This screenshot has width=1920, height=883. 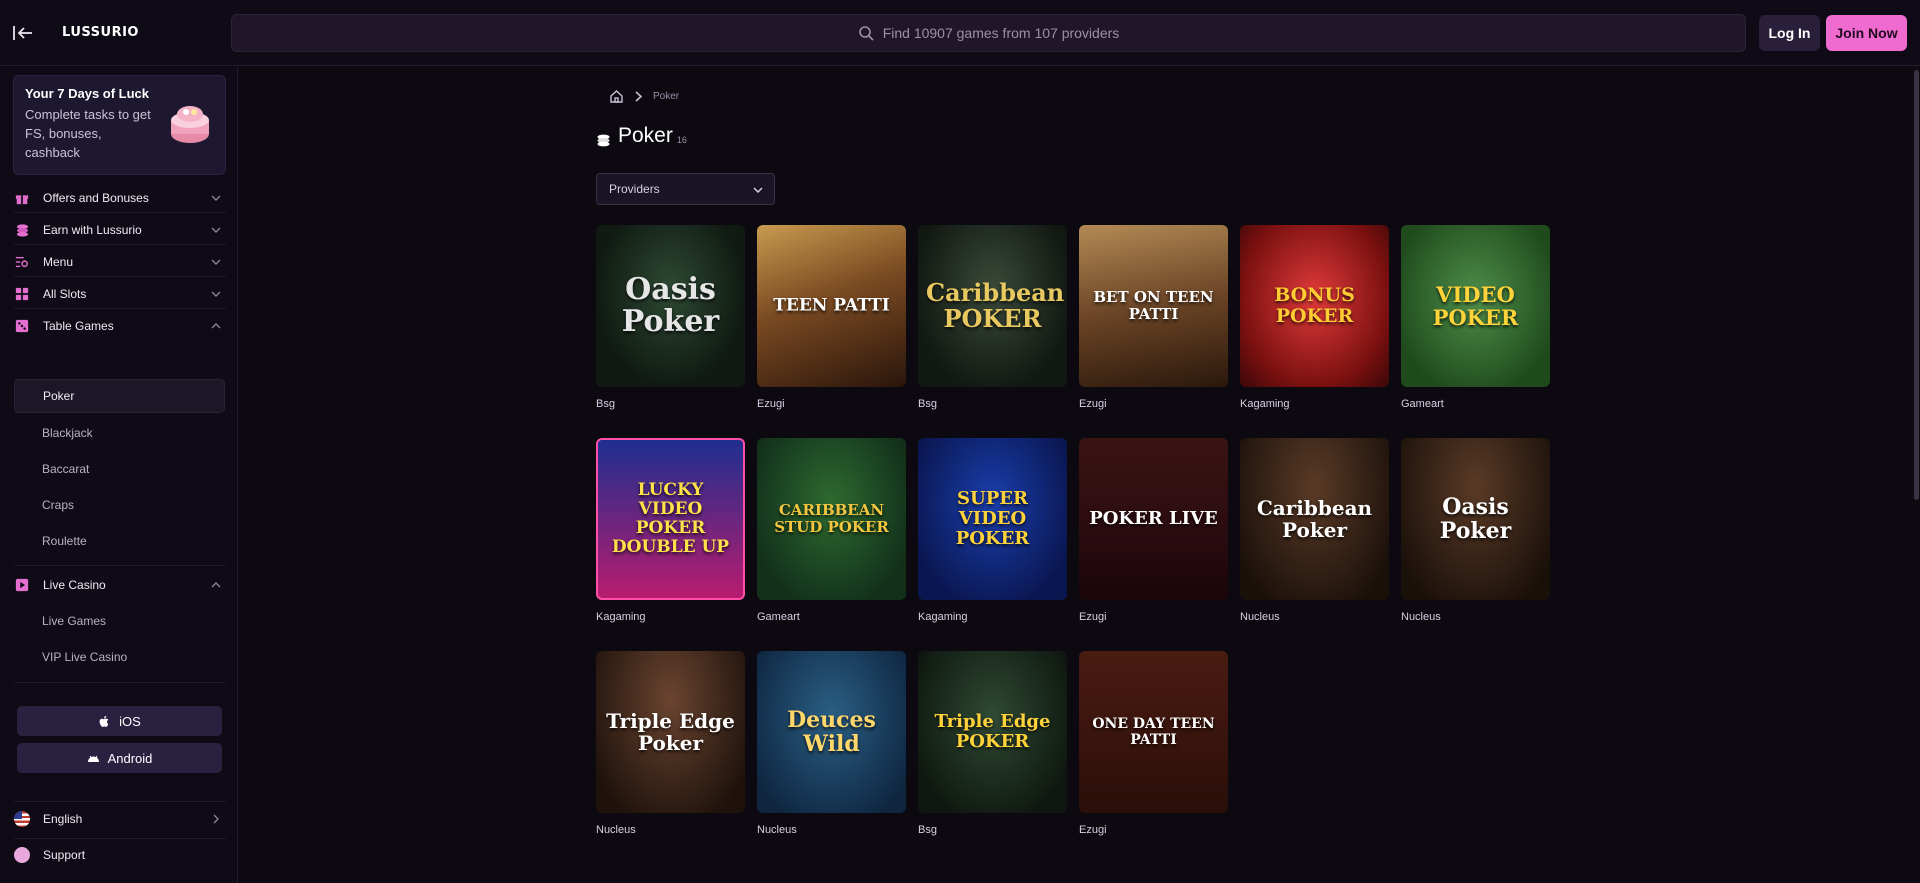 What do you see at coordinates (120, 855) in the screenshot?
I see `support-link: Support` at bounding box center [120, 855].